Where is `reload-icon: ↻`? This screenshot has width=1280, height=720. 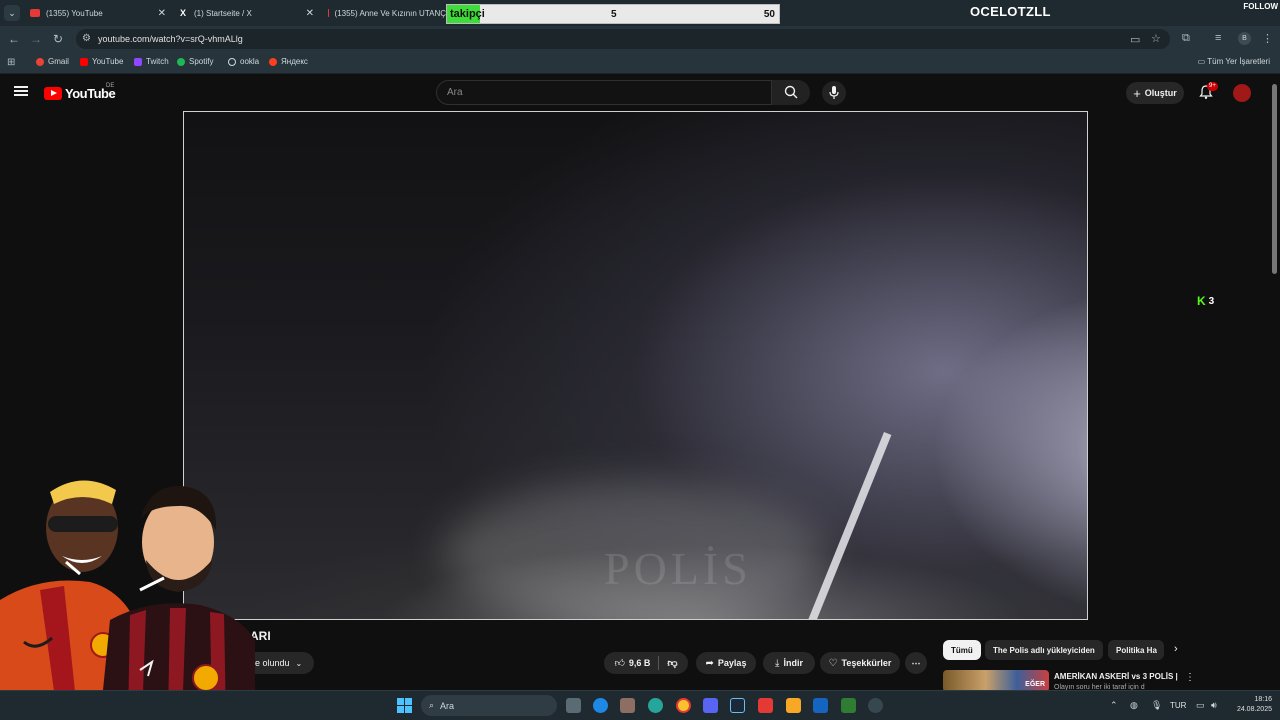 reload-icon: ↻ is located at coordinates (58, 39).